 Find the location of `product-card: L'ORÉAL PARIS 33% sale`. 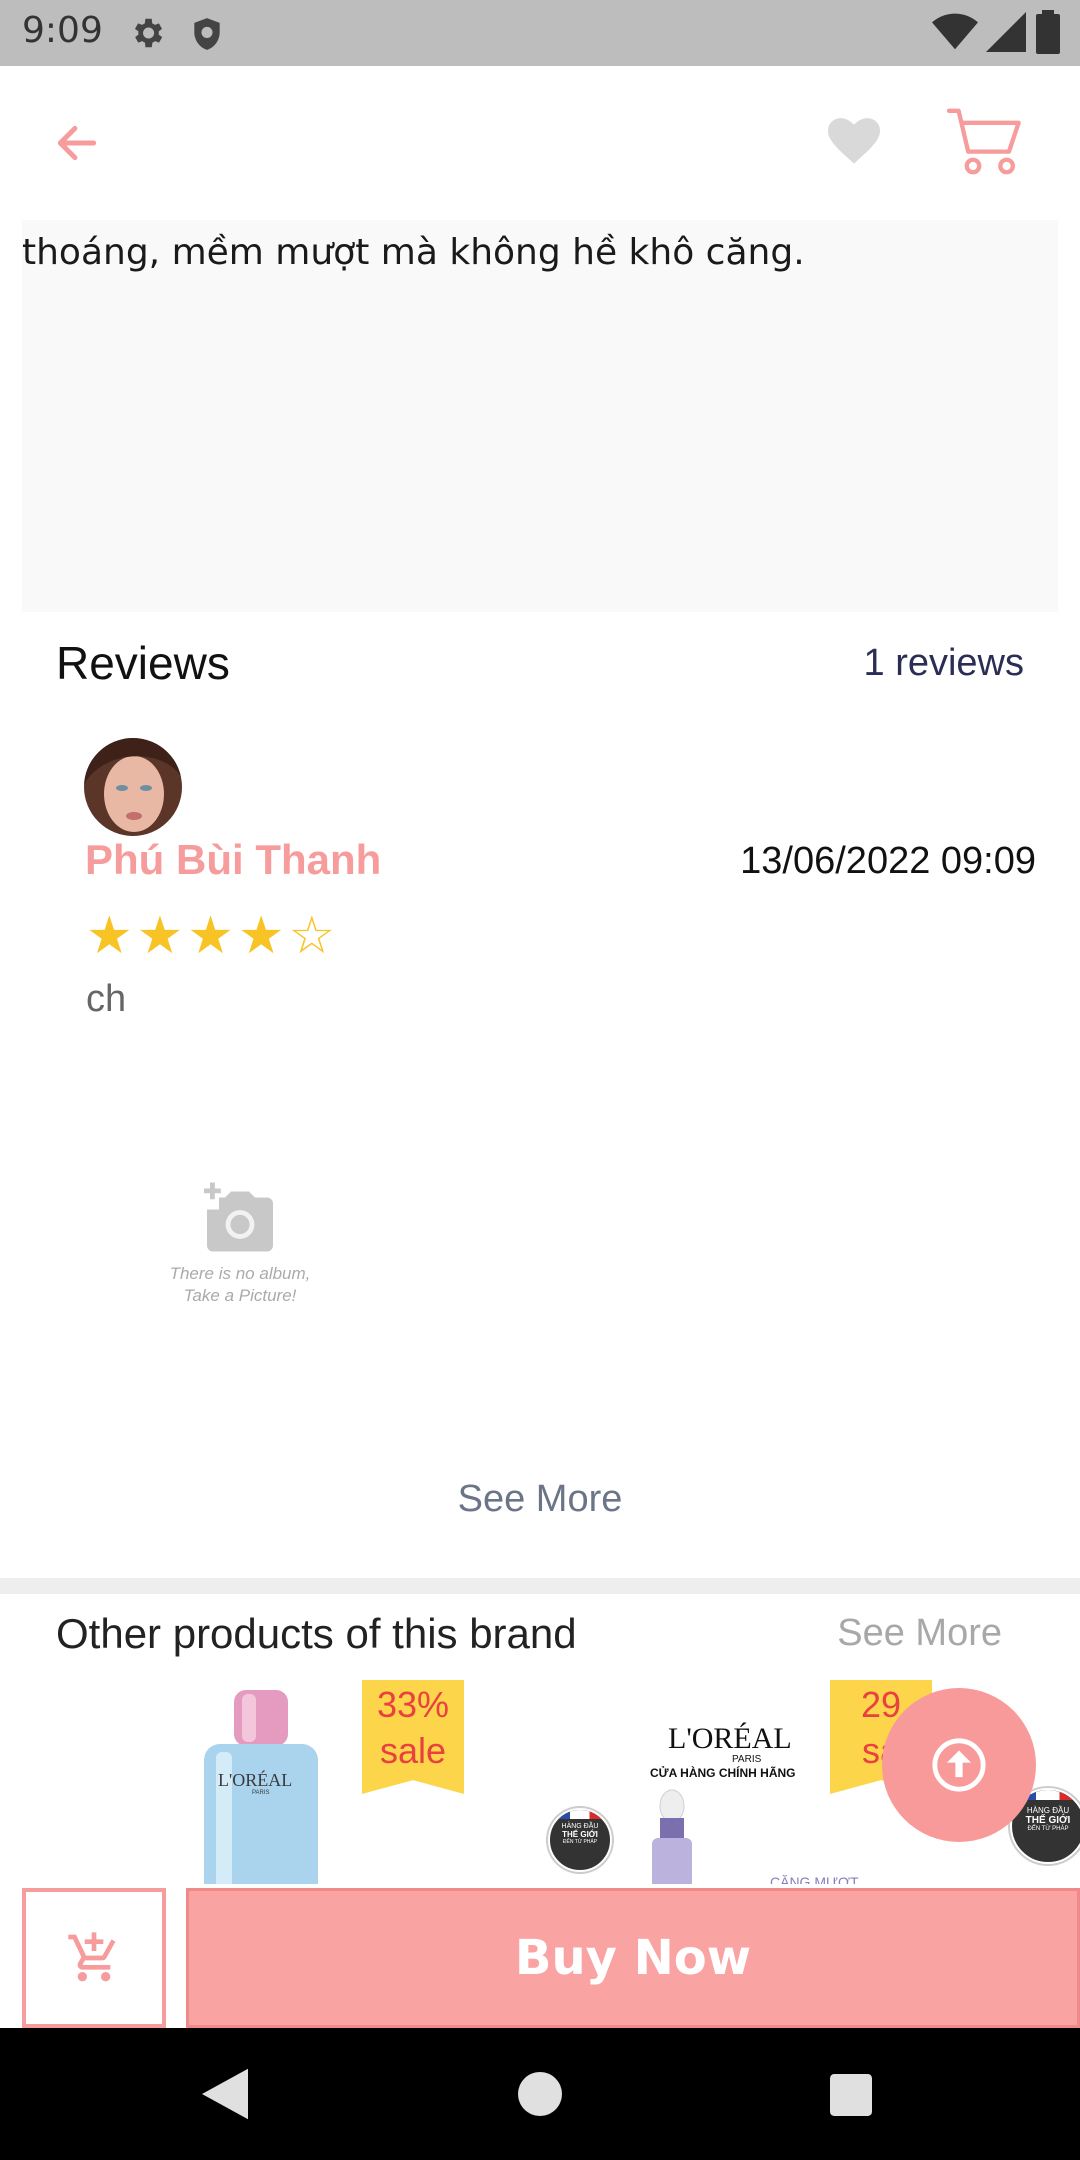

product-card: L'ORÉAL PARIS 33% sale is located at coordinates (235, 1785).